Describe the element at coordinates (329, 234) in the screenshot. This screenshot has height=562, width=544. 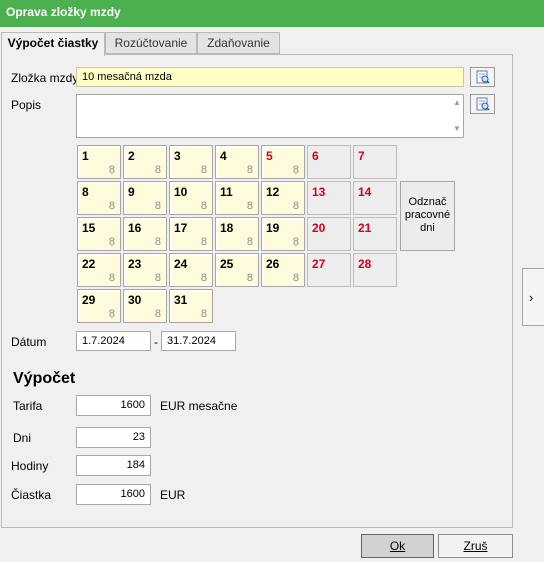
I see `calendar-day-20: 20` at that location.